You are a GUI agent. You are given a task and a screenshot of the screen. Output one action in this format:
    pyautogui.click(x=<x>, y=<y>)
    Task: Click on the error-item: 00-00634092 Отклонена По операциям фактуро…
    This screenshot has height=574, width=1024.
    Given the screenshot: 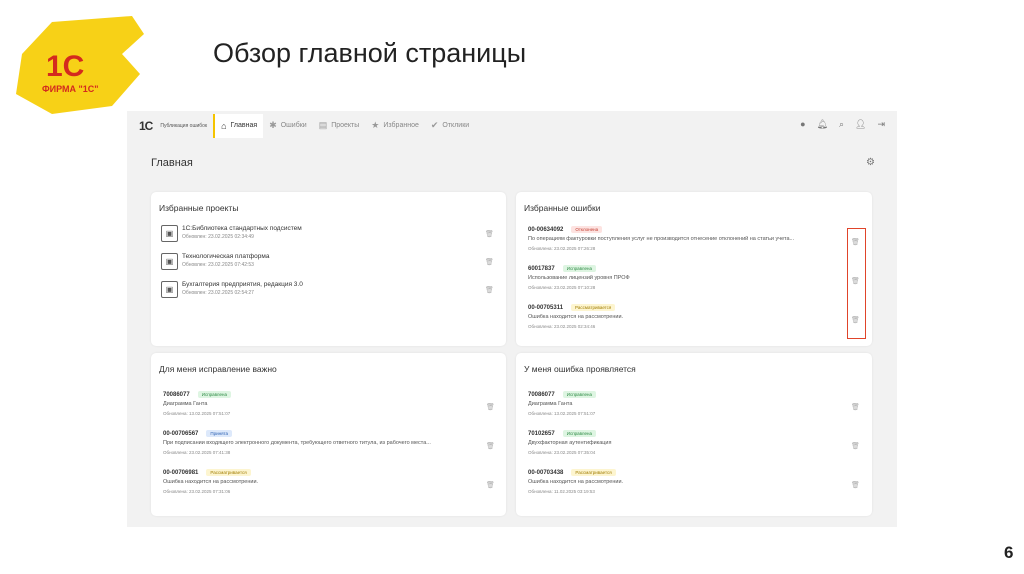 What is the action you would take?
    pyautogui.click(x=688, y=238)
    